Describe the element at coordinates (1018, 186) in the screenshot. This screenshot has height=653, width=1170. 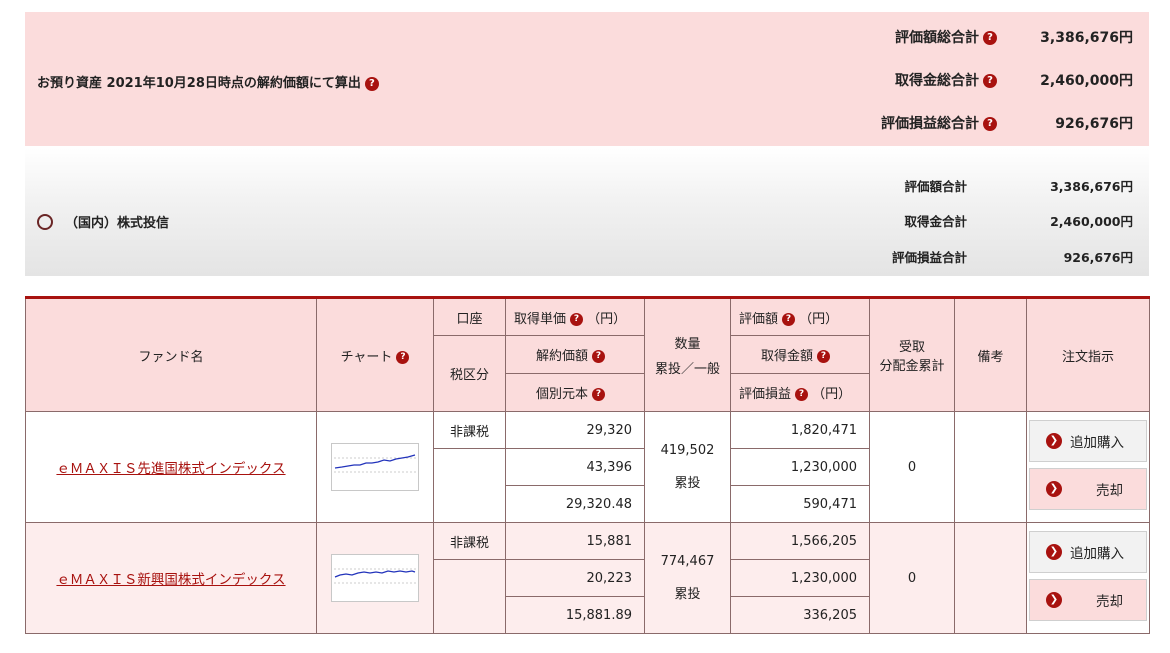
I see `category-valuation-row: 評価額合計 3,386,676円` at that location.